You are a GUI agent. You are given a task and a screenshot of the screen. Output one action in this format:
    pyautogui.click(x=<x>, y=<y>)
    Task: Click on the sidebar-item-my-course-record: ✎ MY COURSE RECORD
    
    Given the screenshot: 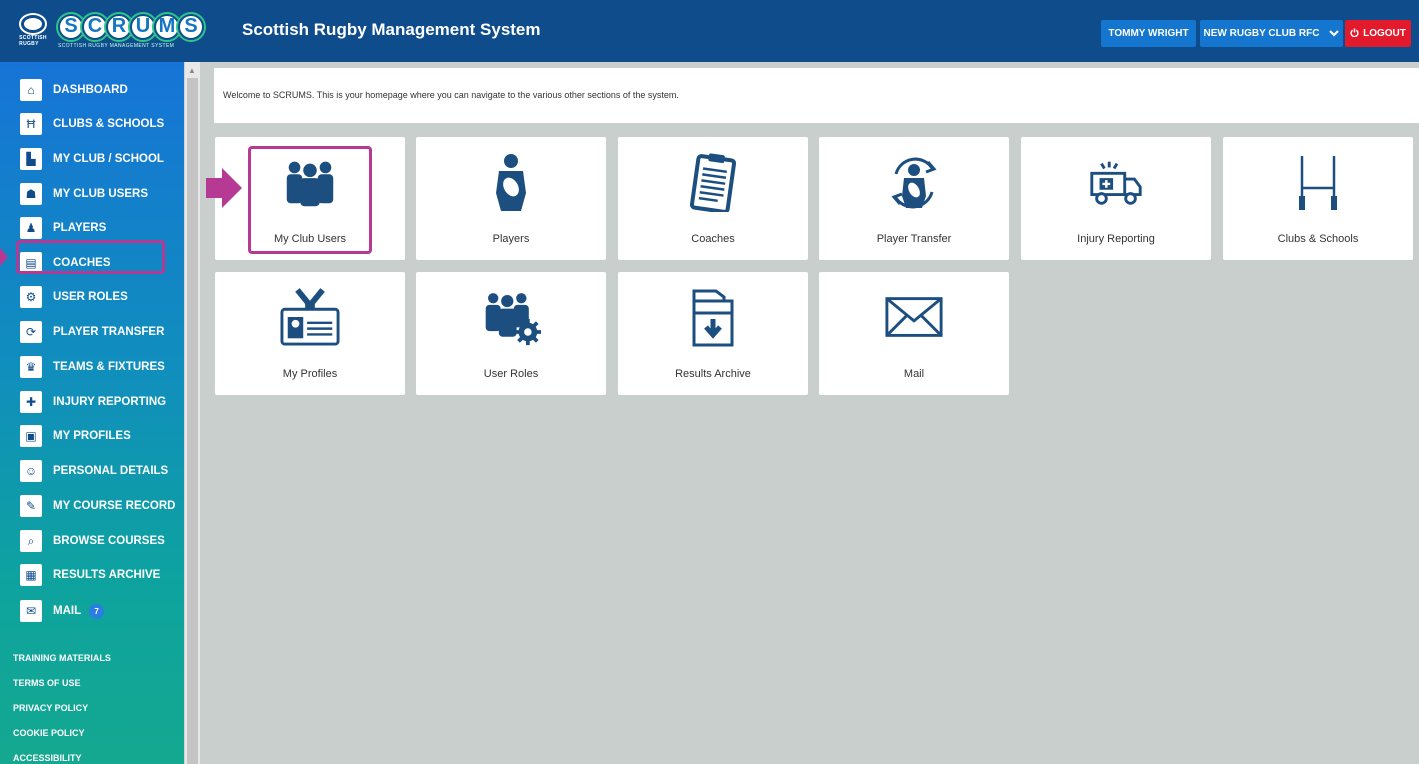 What is the action you would take?
    pyautogui.click(x=100, y=506)
    